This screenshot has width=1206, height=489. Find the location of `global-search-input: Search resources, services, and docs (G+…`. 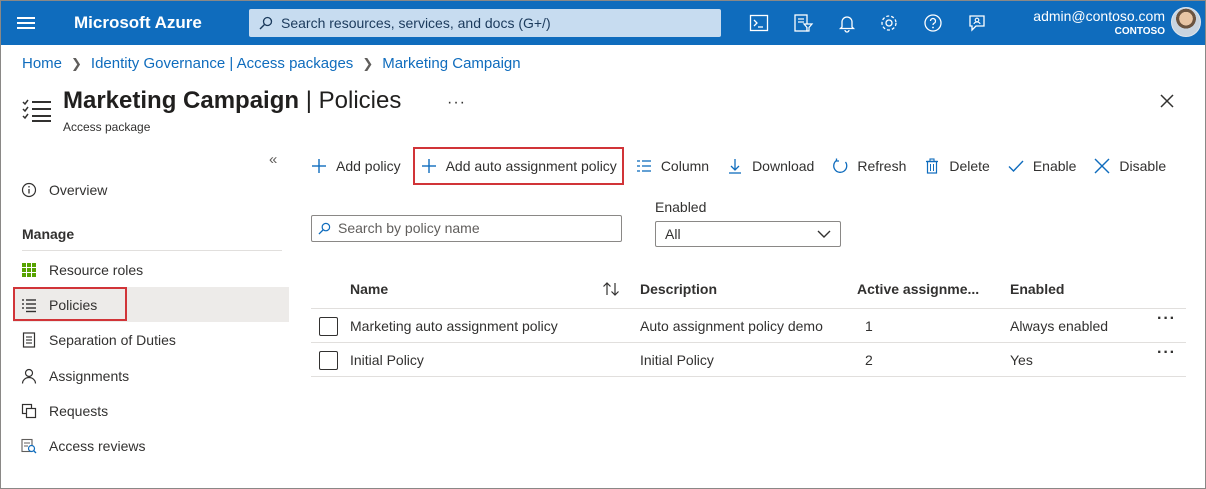

global-search-input: Search resources, services, and docs (G+… is located at coordinates (485, 23).